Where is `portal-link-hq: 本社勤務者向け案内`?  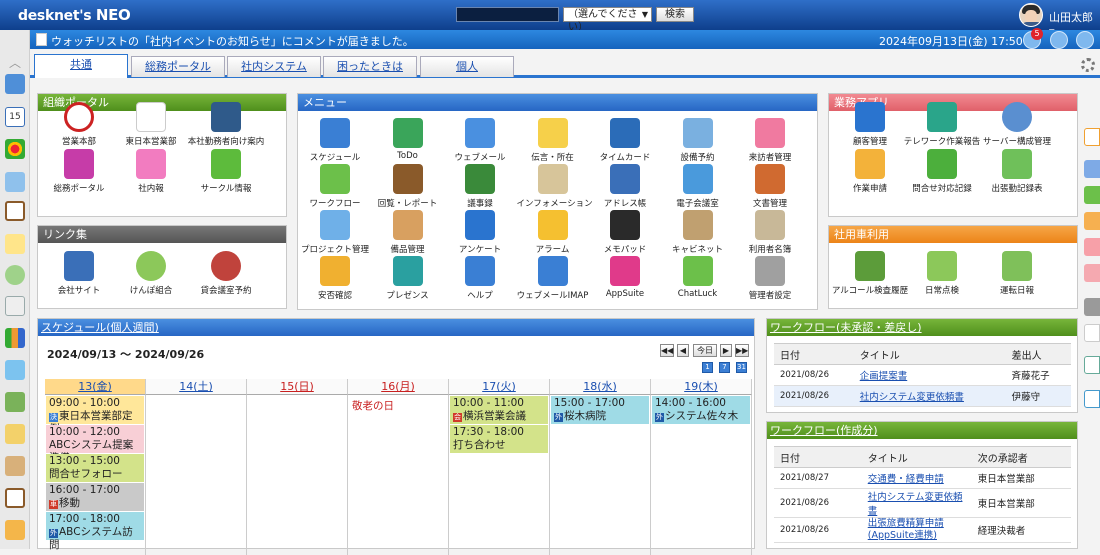
portal-link-hq: 本社勤務者向け案内 is located at coordinates (226, 124).